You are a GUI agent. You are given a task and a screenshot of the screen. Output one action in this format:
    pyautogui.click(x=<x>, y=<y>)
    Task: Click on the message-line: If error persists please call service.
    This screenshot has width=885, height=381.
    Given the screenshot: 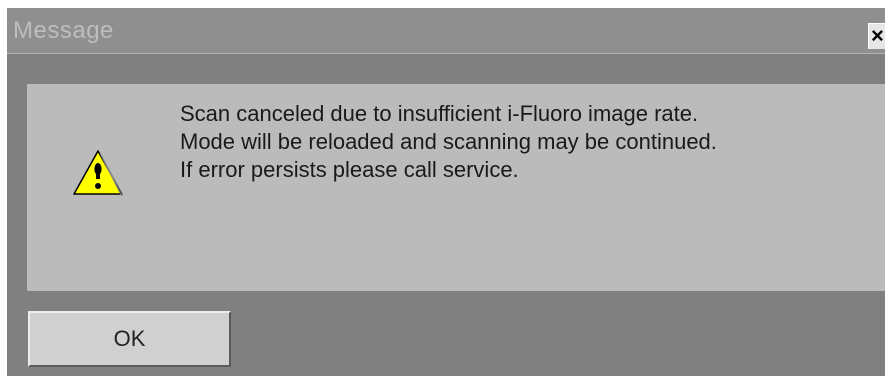 What is the action you would take?
    pyautogui.click(x=349, y=169)
    